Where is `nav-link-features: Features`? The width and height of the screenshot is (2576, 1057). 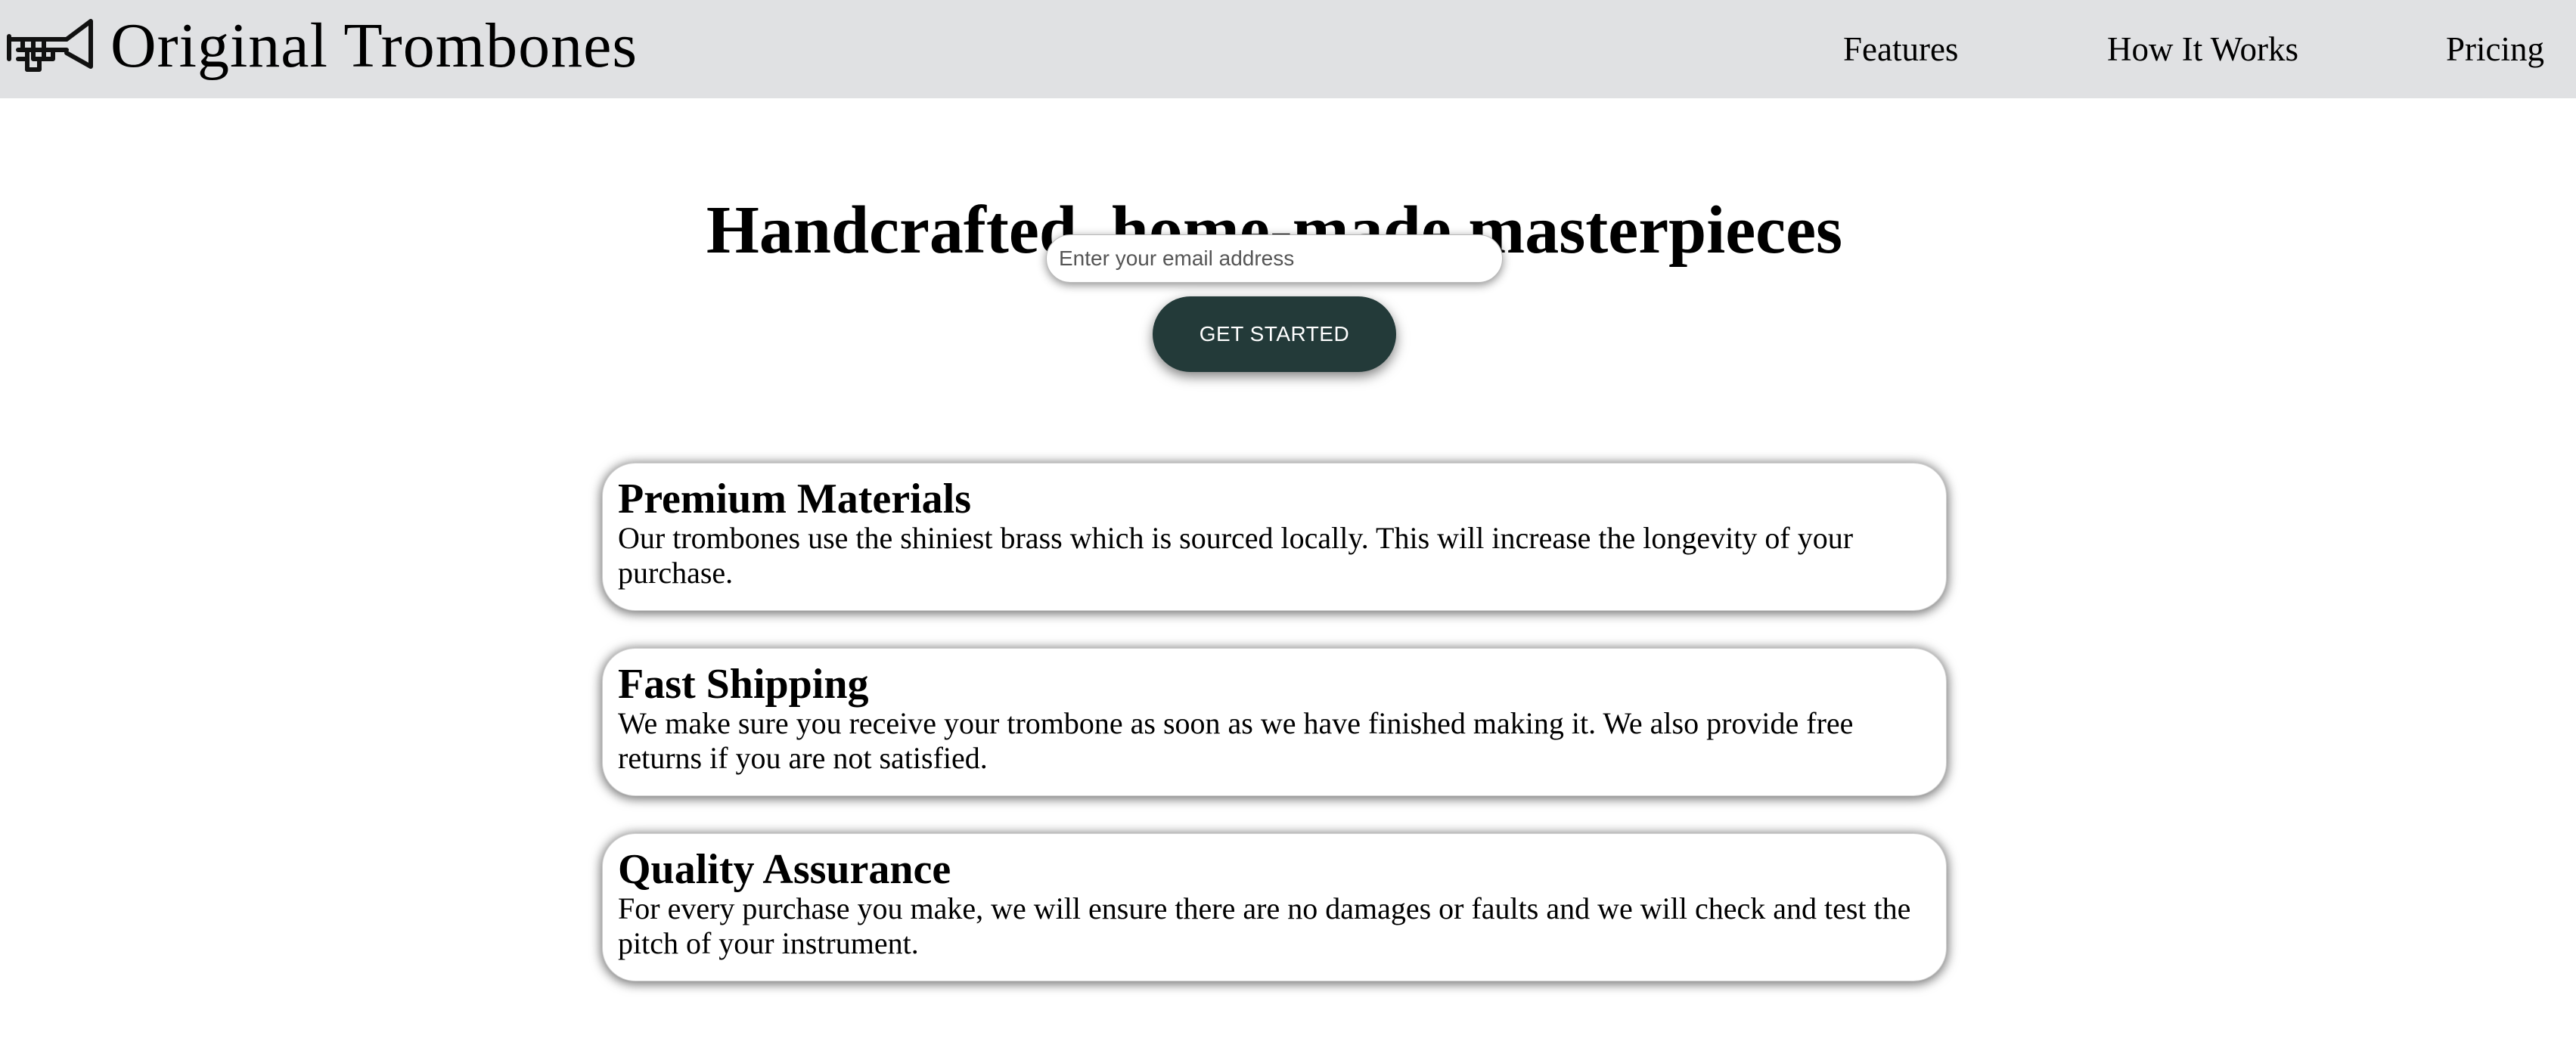 nav-link-features: Features is located at coordinates (1900, 49).